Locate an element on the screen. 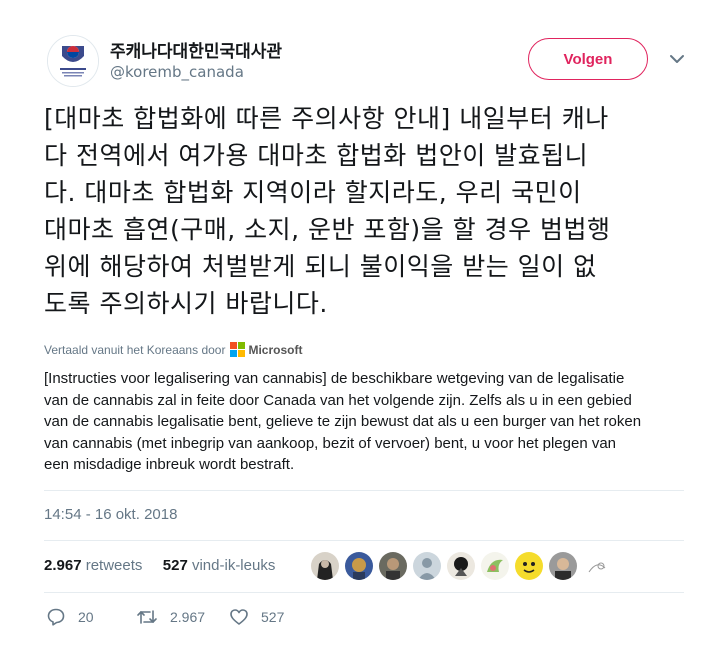 Image resolution: width=720 pixels, height=656 pixels. retweet-icon is located at coordinates (147, 617).